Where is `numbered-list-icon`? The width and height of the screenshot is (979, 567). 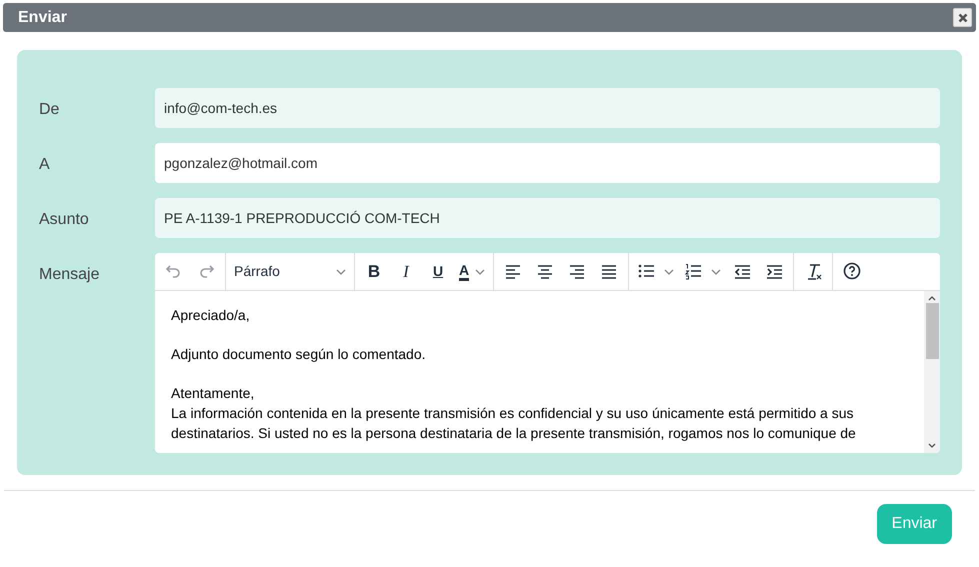 numbered-list-icon is located at coordinates (694, 271).